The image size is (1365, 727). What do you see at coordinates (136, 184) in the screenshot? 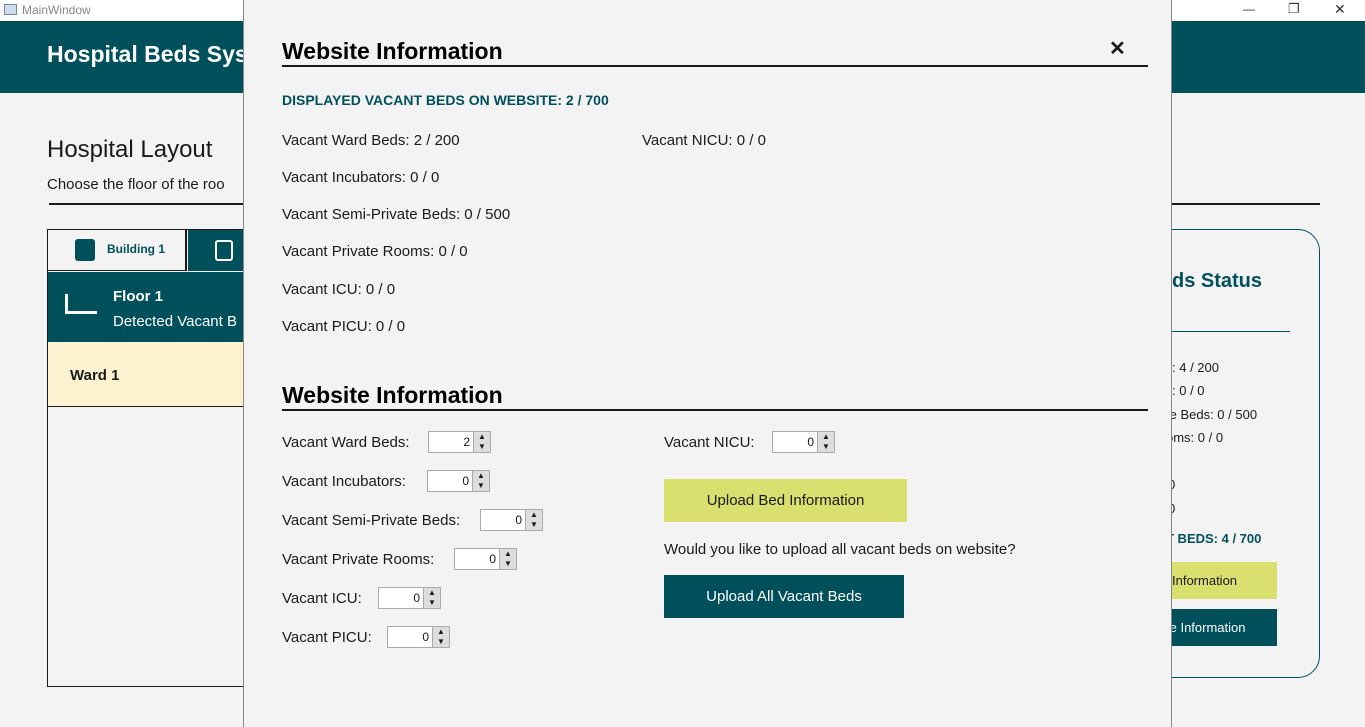
I see `layout-subtitle: Choose the floor of the roo` at bounding box center [136, 184].